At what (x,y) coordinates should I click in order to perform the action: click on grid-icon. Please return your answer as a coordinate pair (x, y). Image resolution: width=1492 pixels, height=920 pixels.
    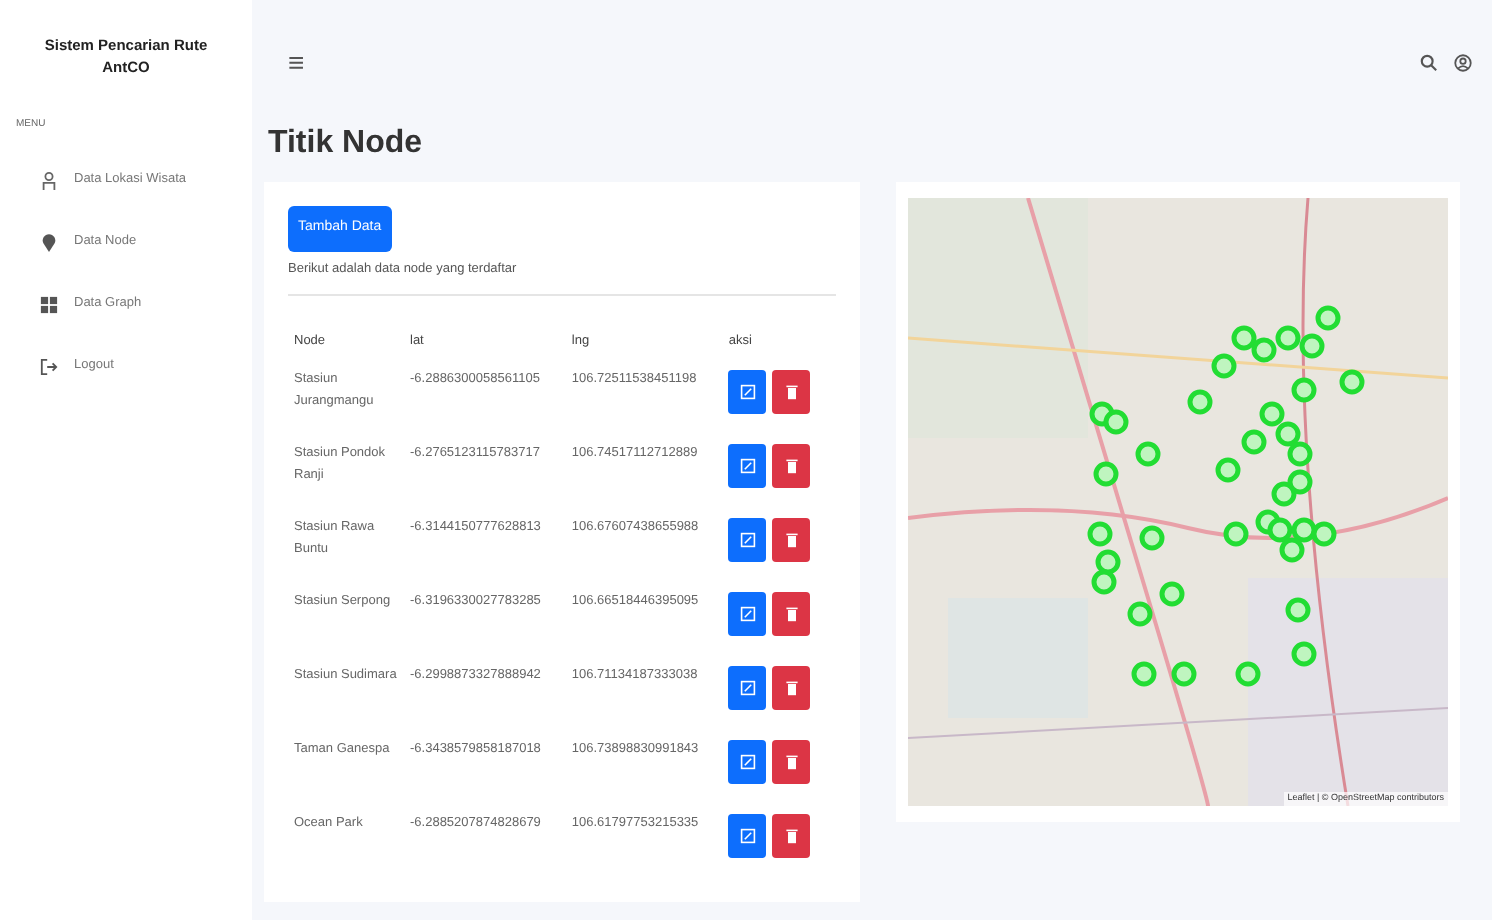
    Looking at the image, I should click on (49, 304).